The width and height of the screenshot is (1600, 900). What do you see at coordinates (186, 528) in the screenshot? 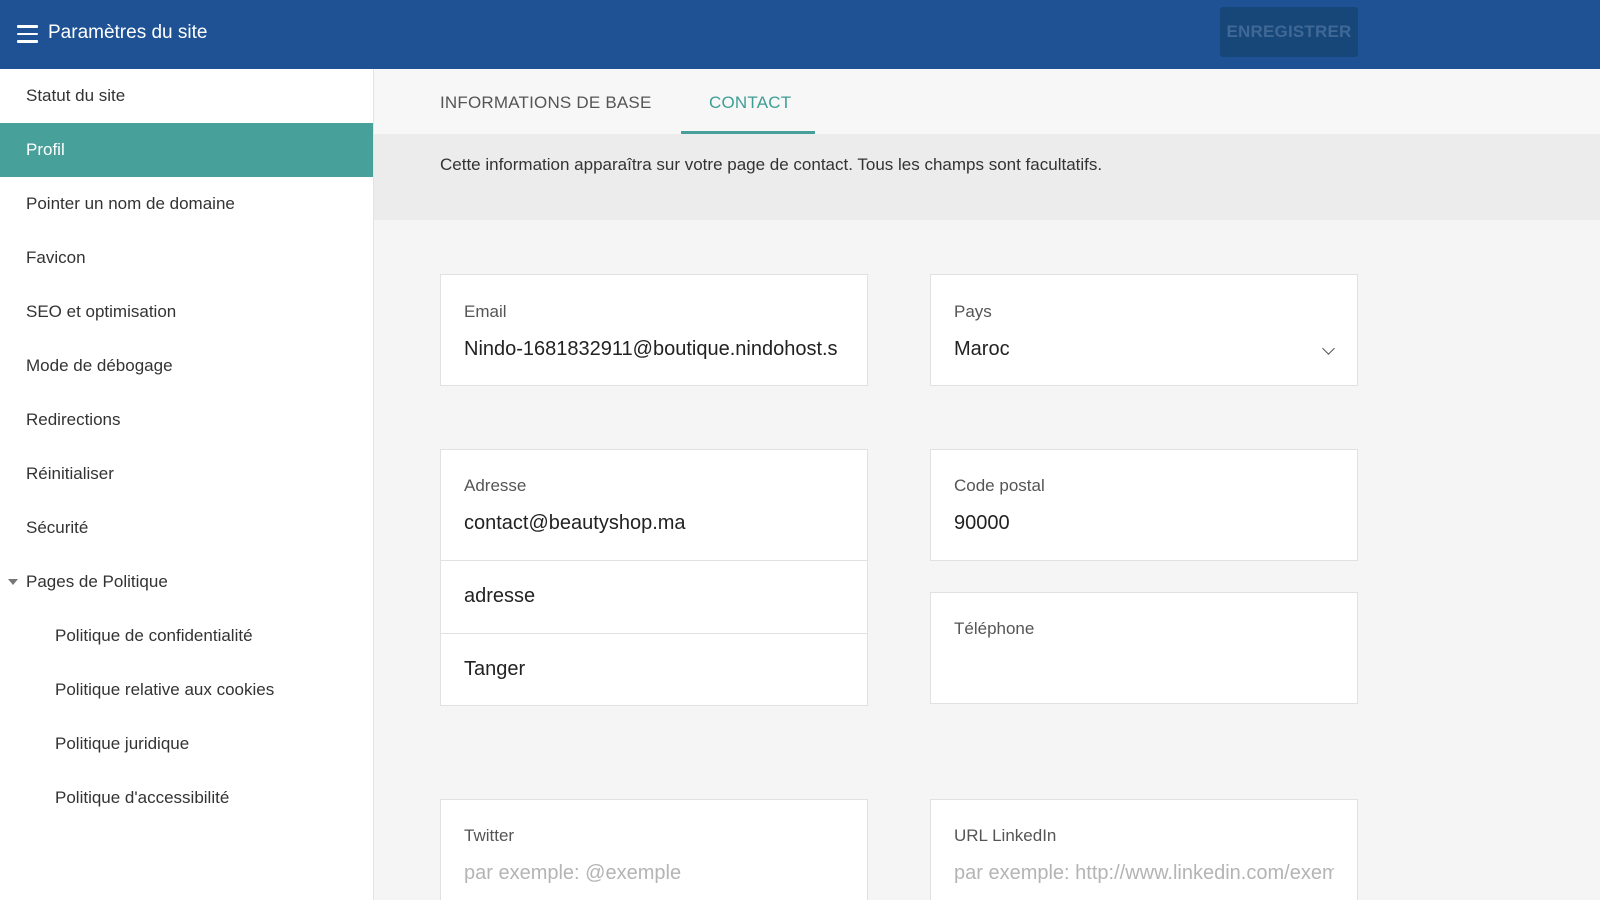
I see `sidebar-item-security: Sécurité` at bounding box center [186, 528].